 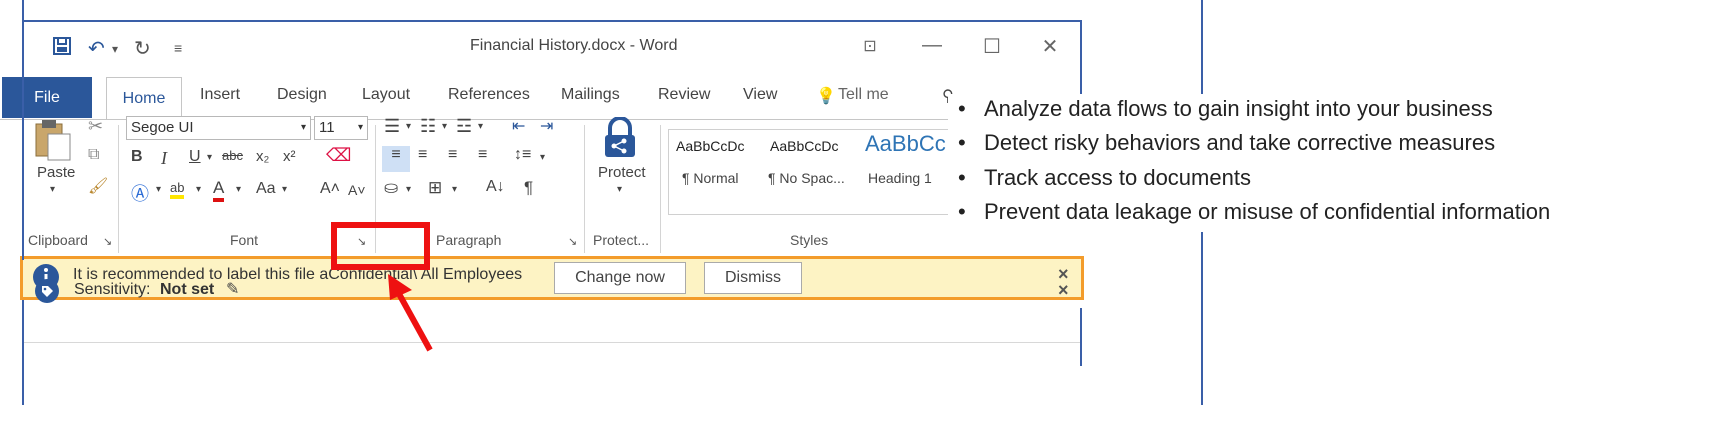 I want to click on edit-pencil-icon: ✎, so click(x=232, y=289).